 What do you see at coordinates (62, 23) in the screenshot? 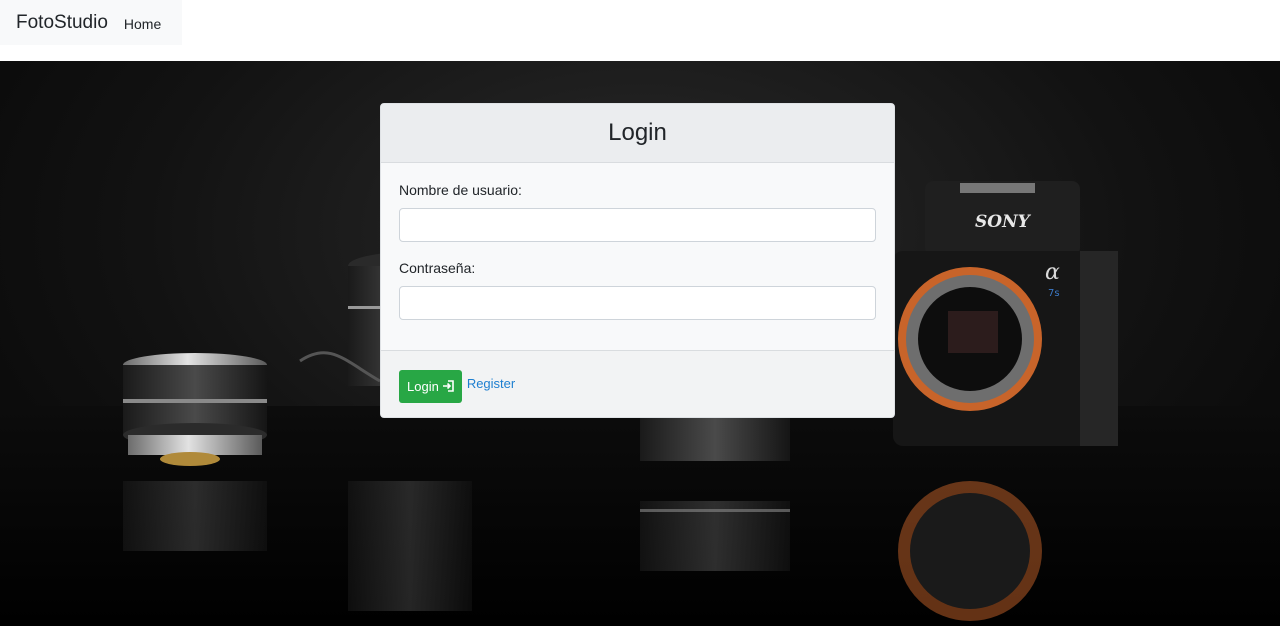
I see `brand-link: FotoStudio` at bounding box center [62, 23].